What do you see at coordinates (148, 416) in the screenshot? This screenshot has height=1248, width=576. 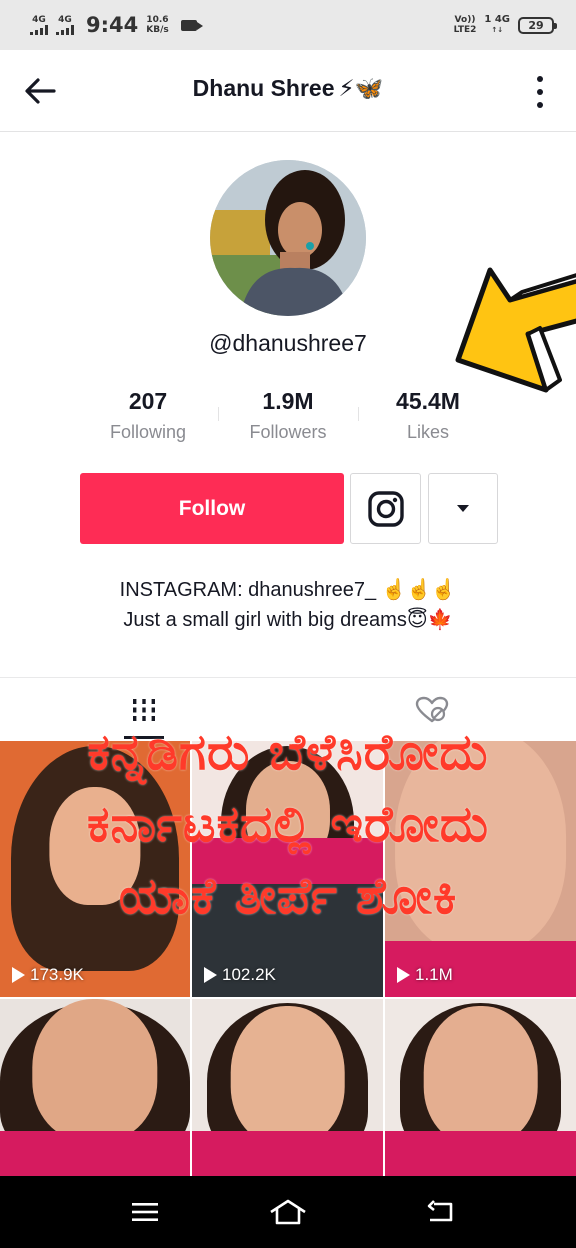 I see `stat-following: 207 Following` at bounding box center [148, 416].